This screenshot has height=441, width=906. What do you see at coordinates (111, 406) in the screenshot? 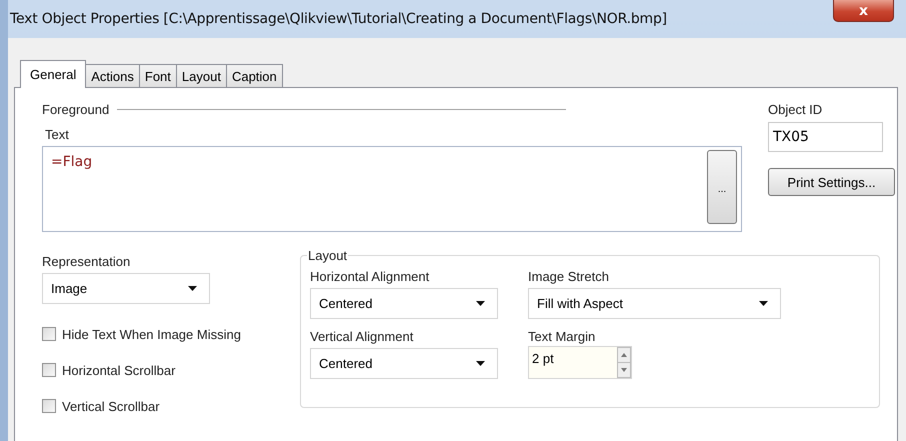
I see `checkbox-label: Vertical Scrollbar` at bounding box center [111, 406].